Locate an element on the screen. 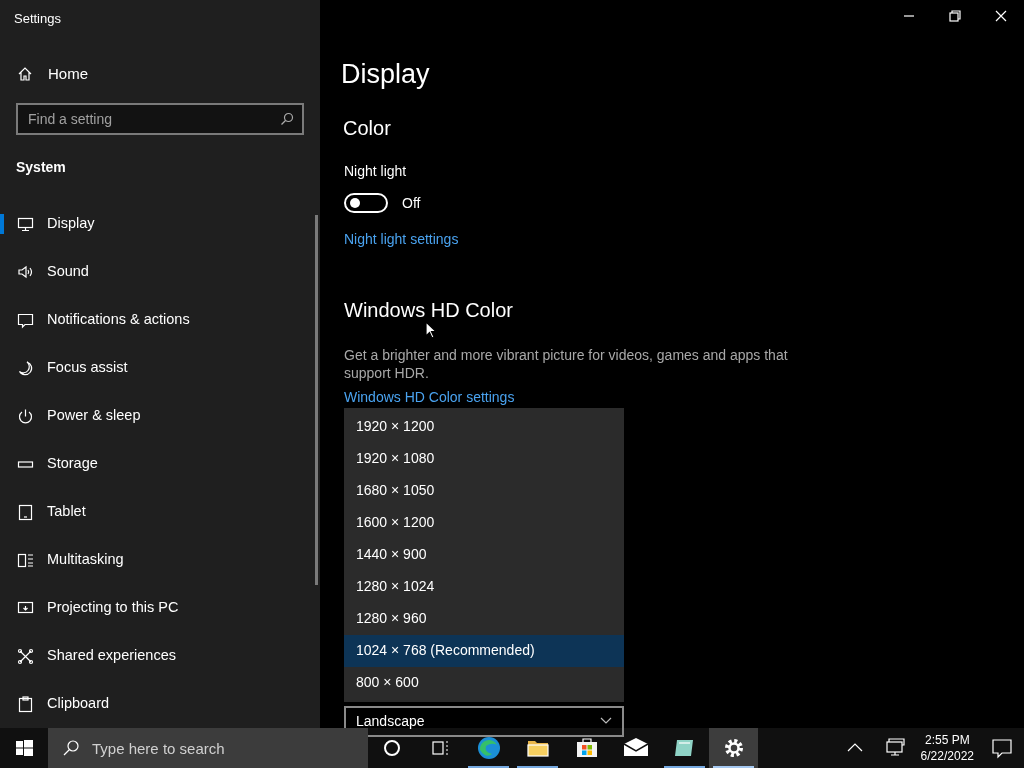 The height and width of the screenshot is (768, 1024). settings-link: Night light settings is located at coordinates (401, 239).